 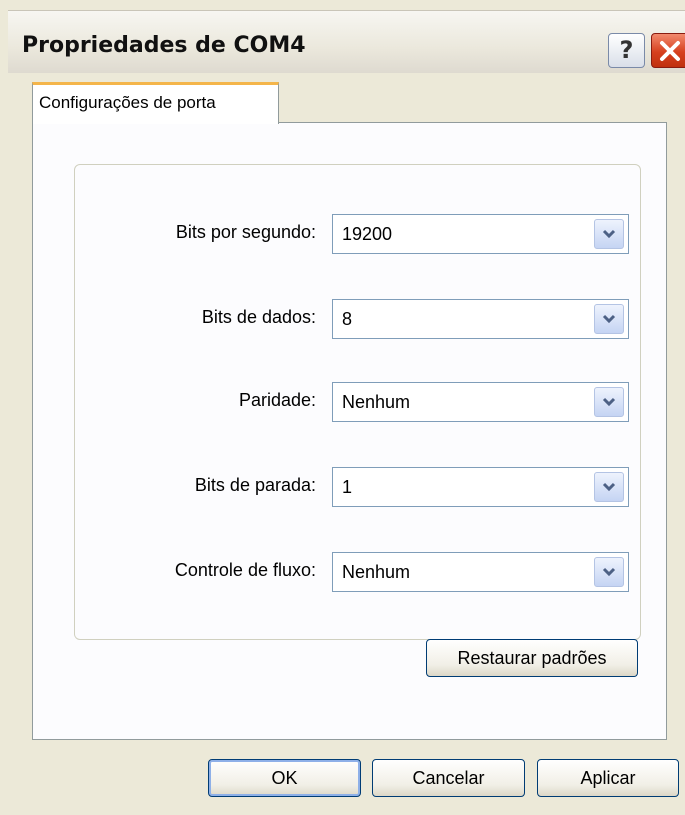 I want to click on bits-per-second-dropdown-button, so click(x=609, y=234).